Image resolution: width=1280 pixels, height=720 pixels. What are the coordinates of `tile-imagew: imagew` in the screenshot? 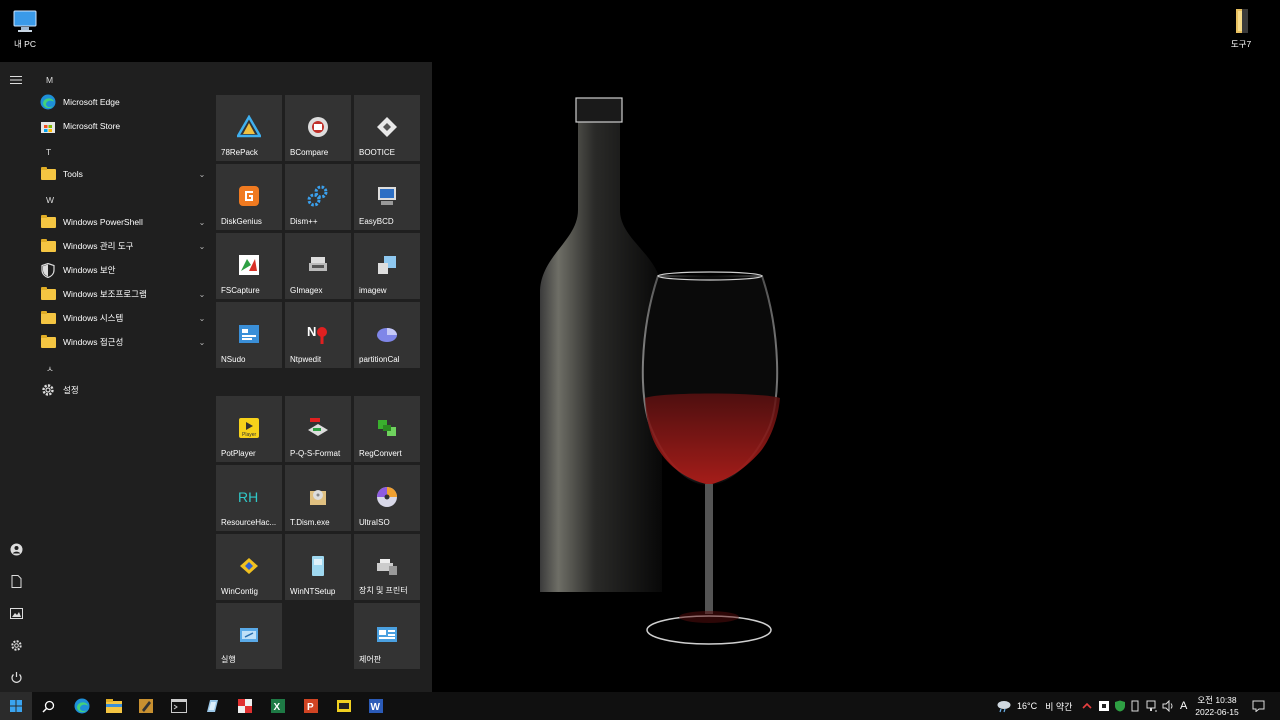 It's located at (387, 266).